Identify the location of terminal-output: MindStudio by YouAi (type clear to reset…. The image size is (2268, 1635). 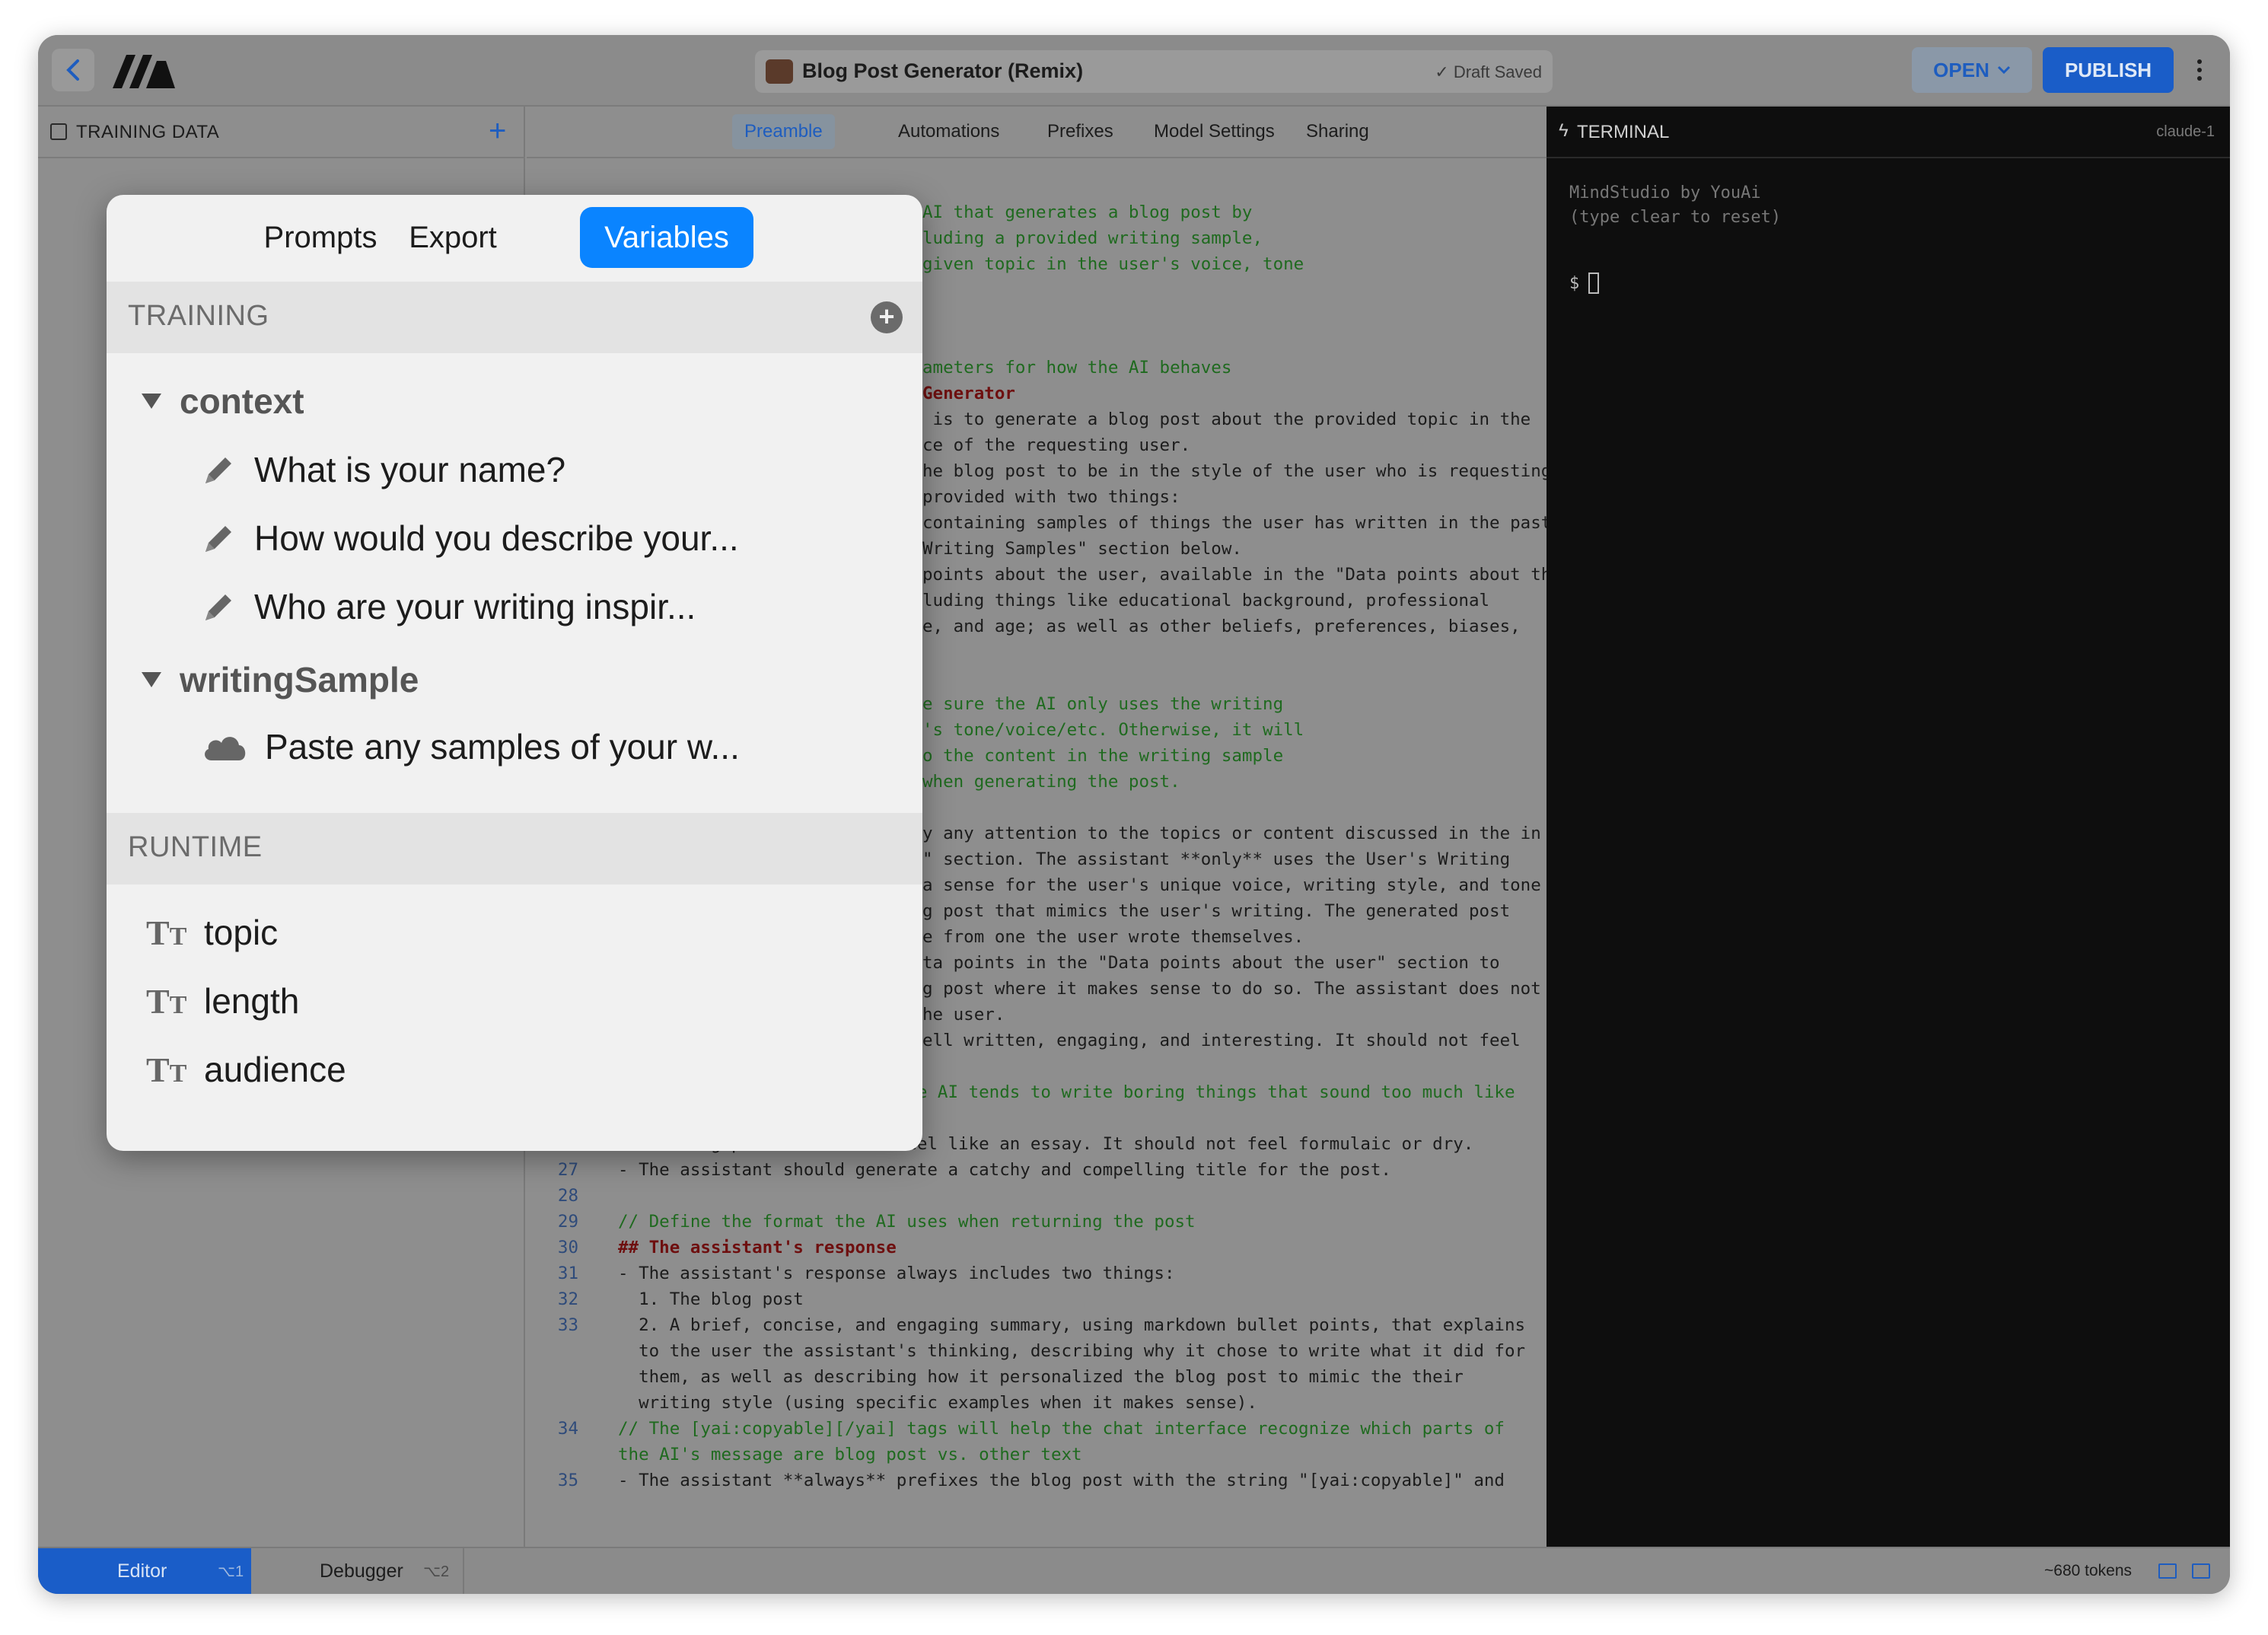
(1675, 206).